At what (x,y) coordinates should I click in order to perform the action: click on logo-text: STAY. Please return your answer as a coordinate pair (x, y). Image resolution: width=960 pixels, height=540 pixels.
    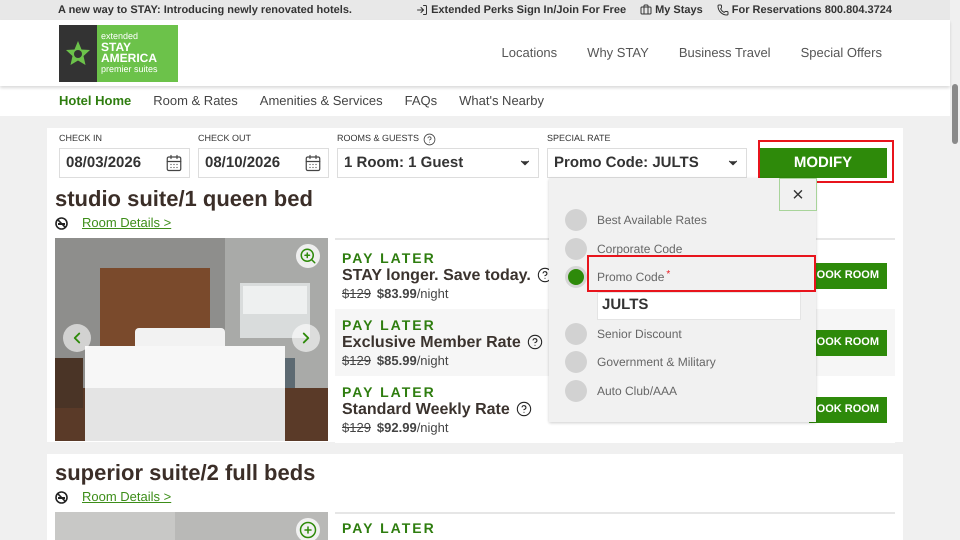
    Looking at the image, I should click on (116, 47).